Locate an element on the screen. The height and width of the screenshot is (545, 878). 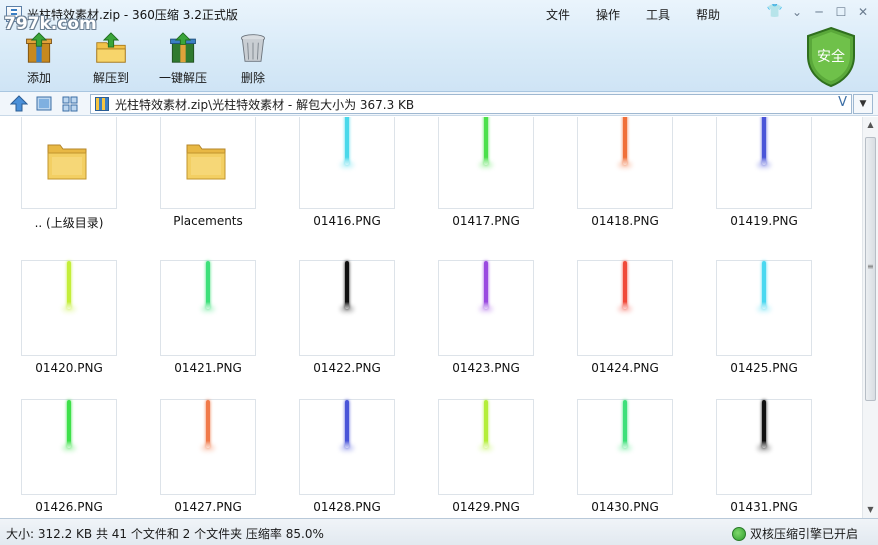
maximize-icon: ☐ is located at coordinates (841, 12).